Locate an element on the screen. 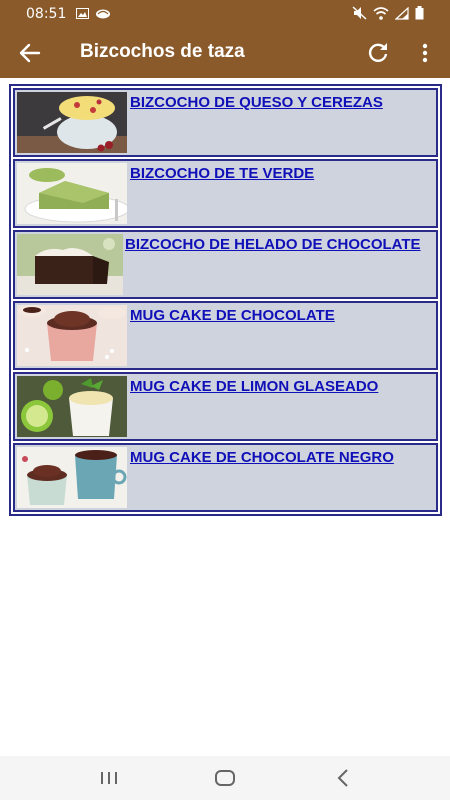 The image size is (450, 800). page-title: Bizcochos de taza is located at coordinates (162, 51).